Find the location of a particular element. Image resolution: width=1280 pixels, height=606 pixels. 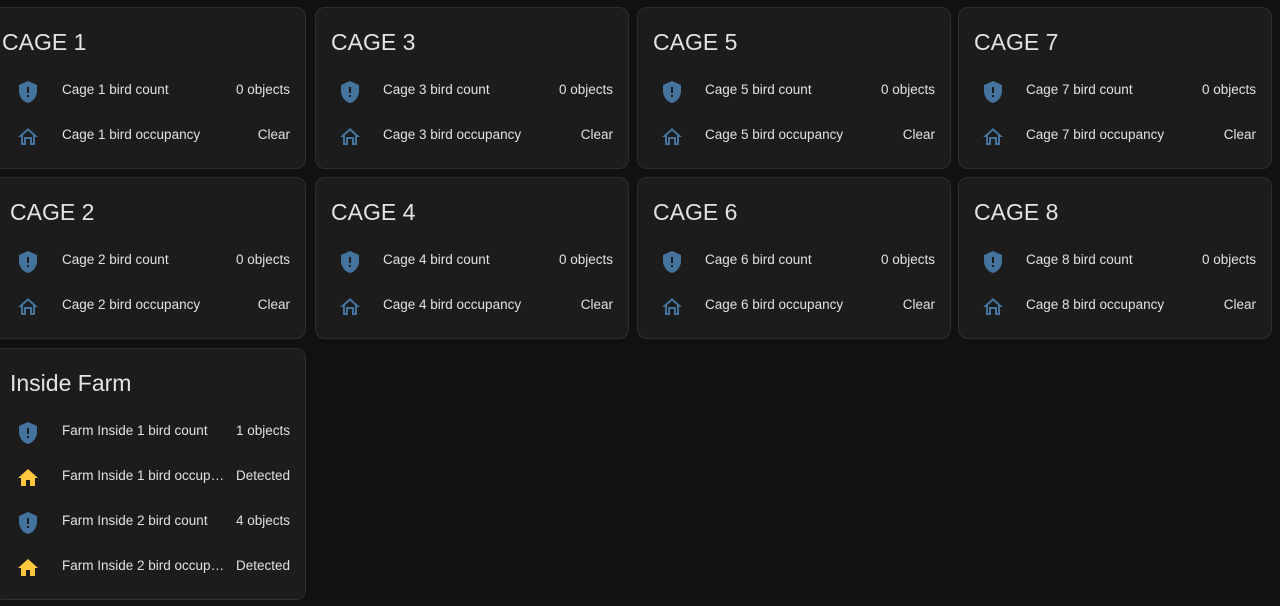

entity-row: Cage 4 bird occupancy Clear is located at coordinates (472, 305).